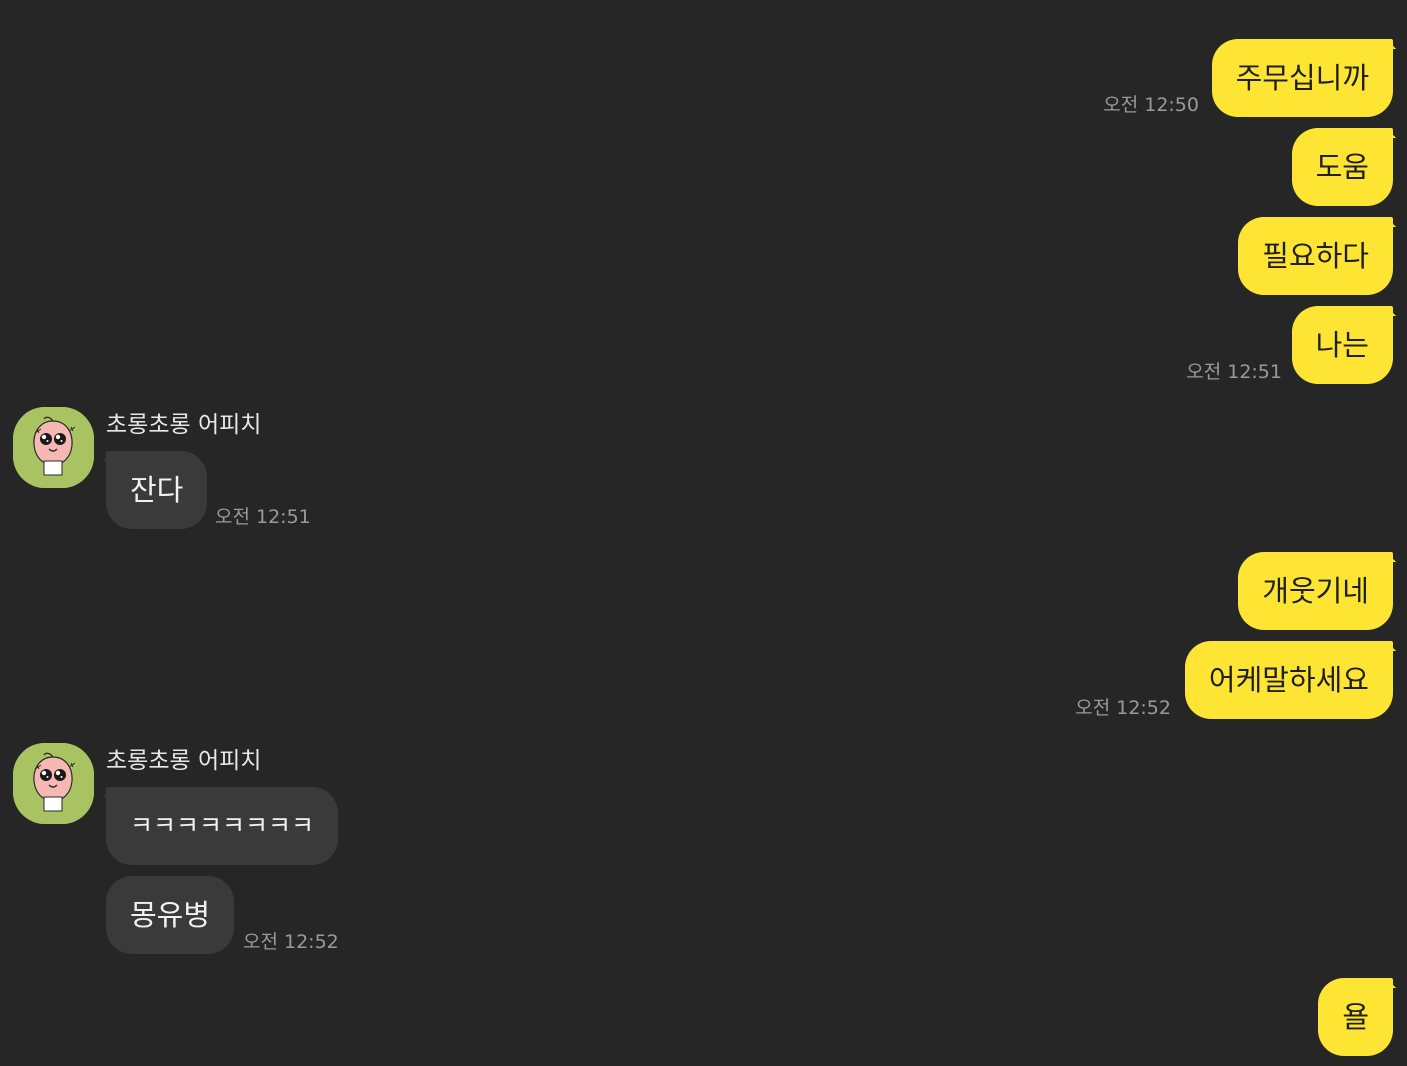 This screenshot has width=1407, height=1066. I want to click on message-text: 필요하다, so click(1315, 256).